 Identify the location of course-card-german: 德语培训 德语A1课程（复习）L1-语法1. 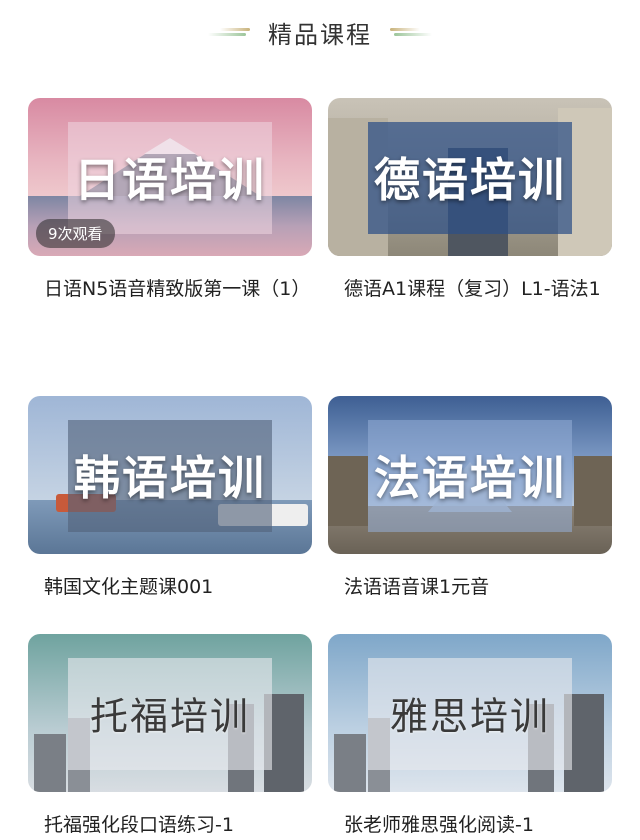
(470, 201).